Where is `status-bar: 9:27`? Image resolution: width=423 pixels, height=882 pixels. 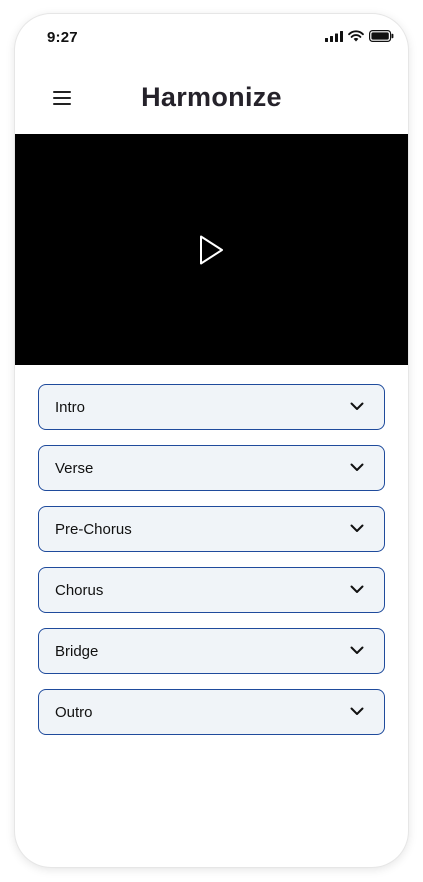 status-bar: 9:27 is located at coordinates (211, 38).